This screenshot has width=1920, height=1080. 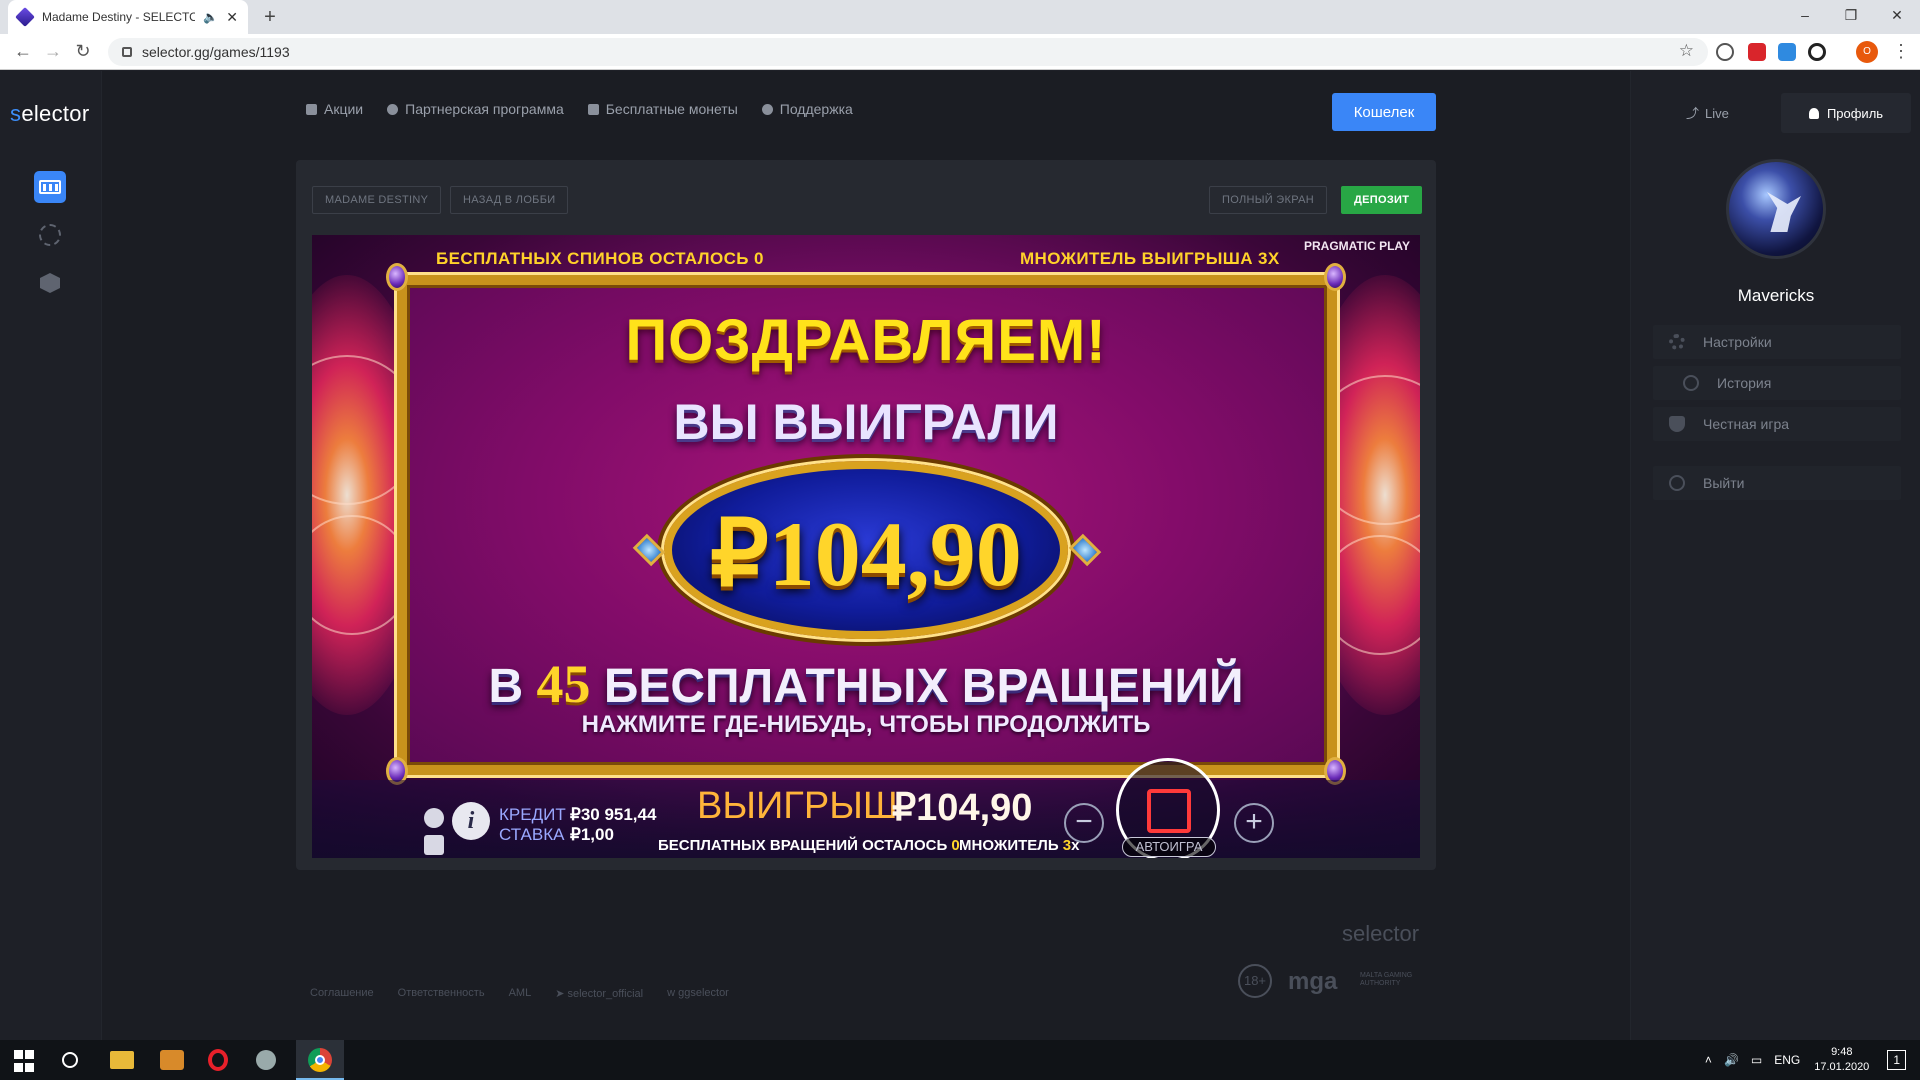 What do you see at coordinates (866, 422) in the screenshot?
I see `you-won-title: ВЫ ВЫИГРАЛИ` at bounding box center [866, 422].